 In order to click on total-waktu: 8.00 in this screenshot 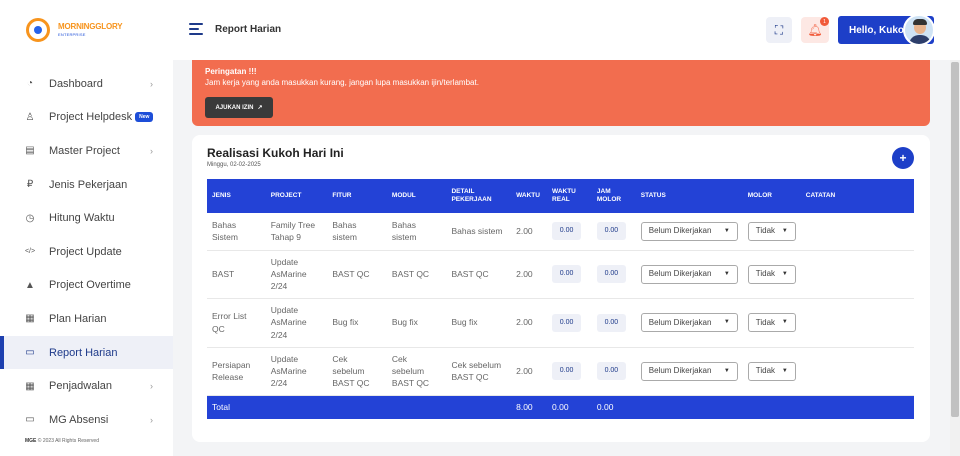, I will do `click(529, 407)`.